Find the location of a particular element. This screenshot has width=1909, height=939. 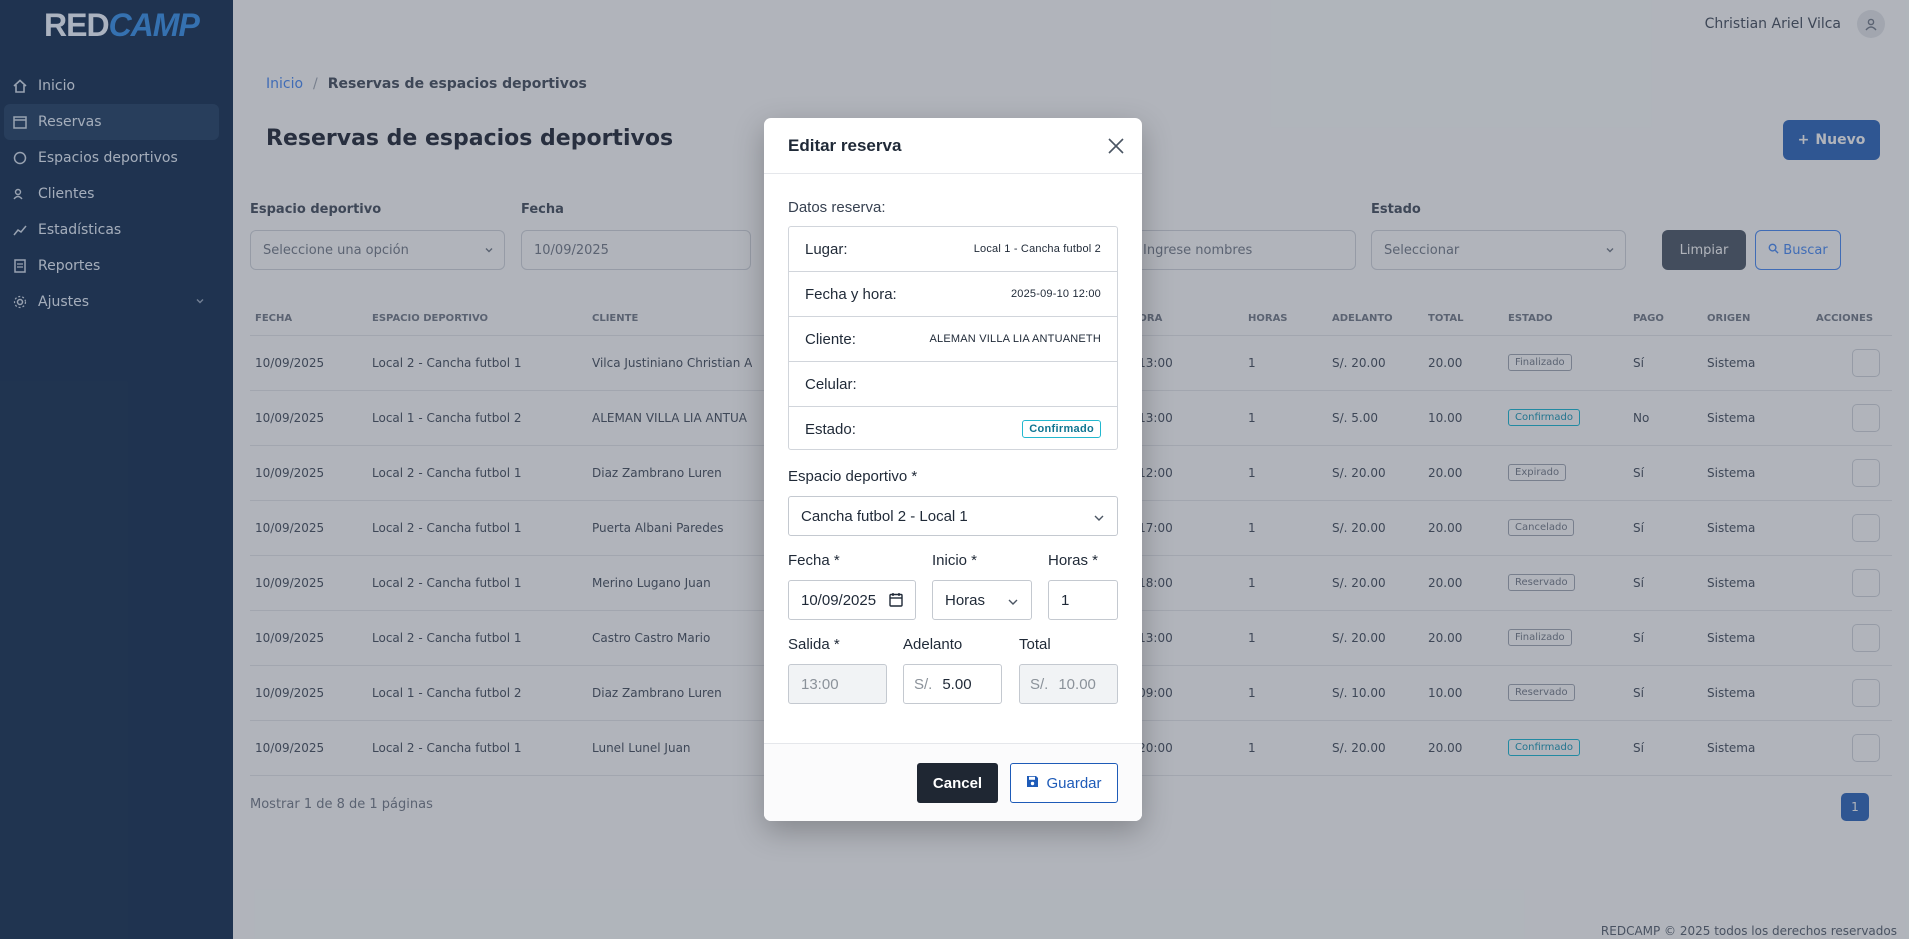

horas-value: 1 is located at coordinates (1065, 600).